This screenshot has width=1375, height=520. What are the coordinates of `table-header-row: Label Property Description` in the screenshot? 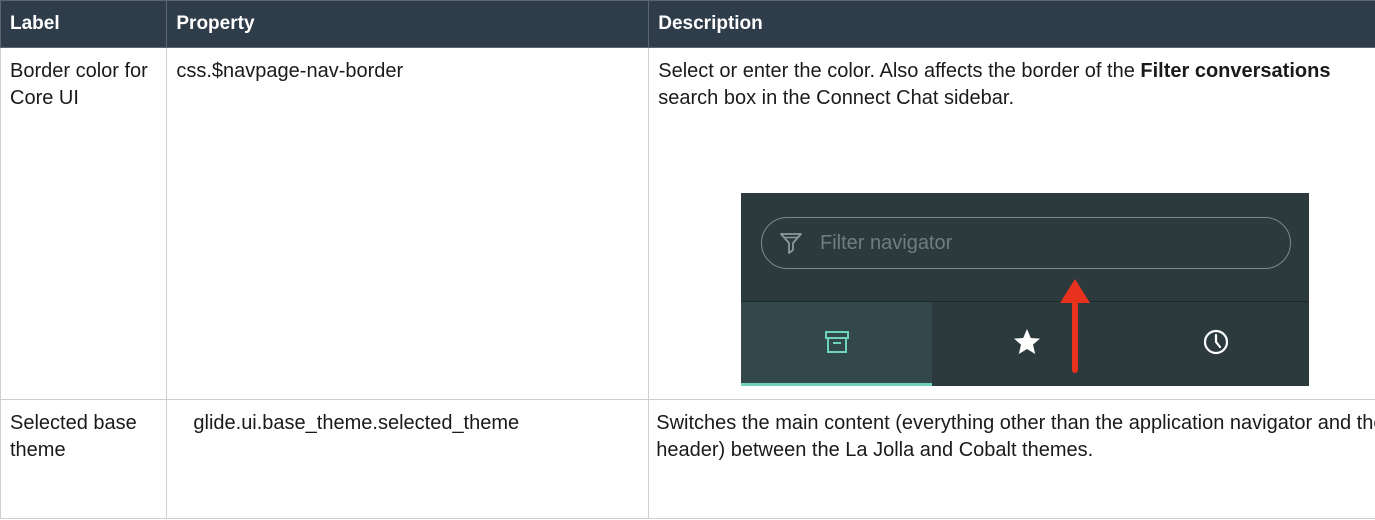 It's located at (687, 24).